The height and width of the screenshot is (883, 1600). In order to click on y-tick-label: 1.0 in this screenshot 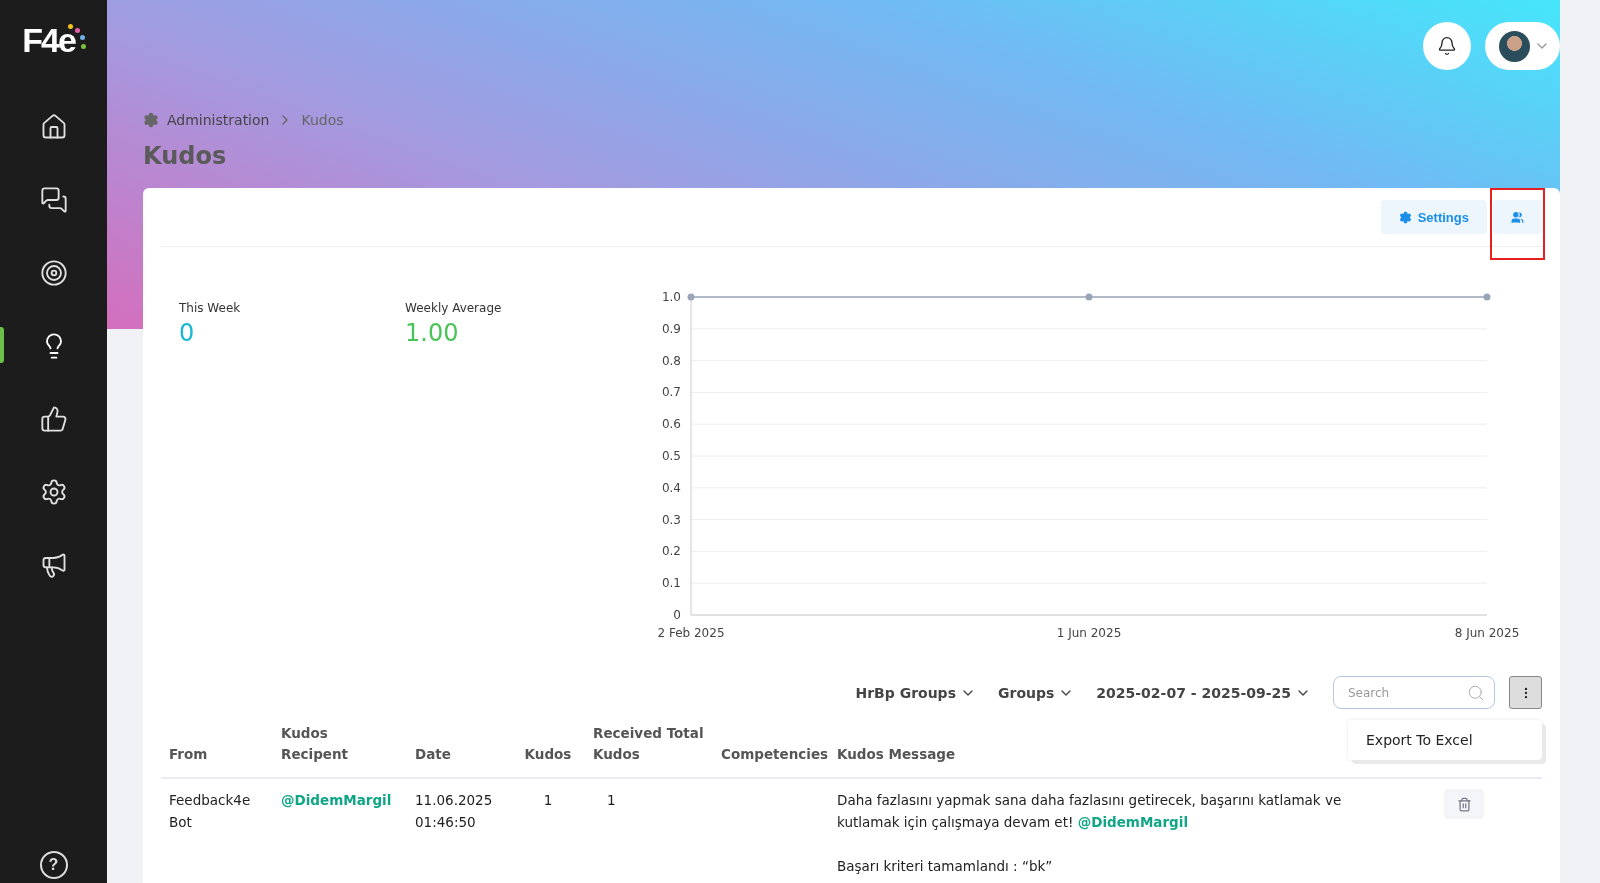, I will do `click(671, 297)`.